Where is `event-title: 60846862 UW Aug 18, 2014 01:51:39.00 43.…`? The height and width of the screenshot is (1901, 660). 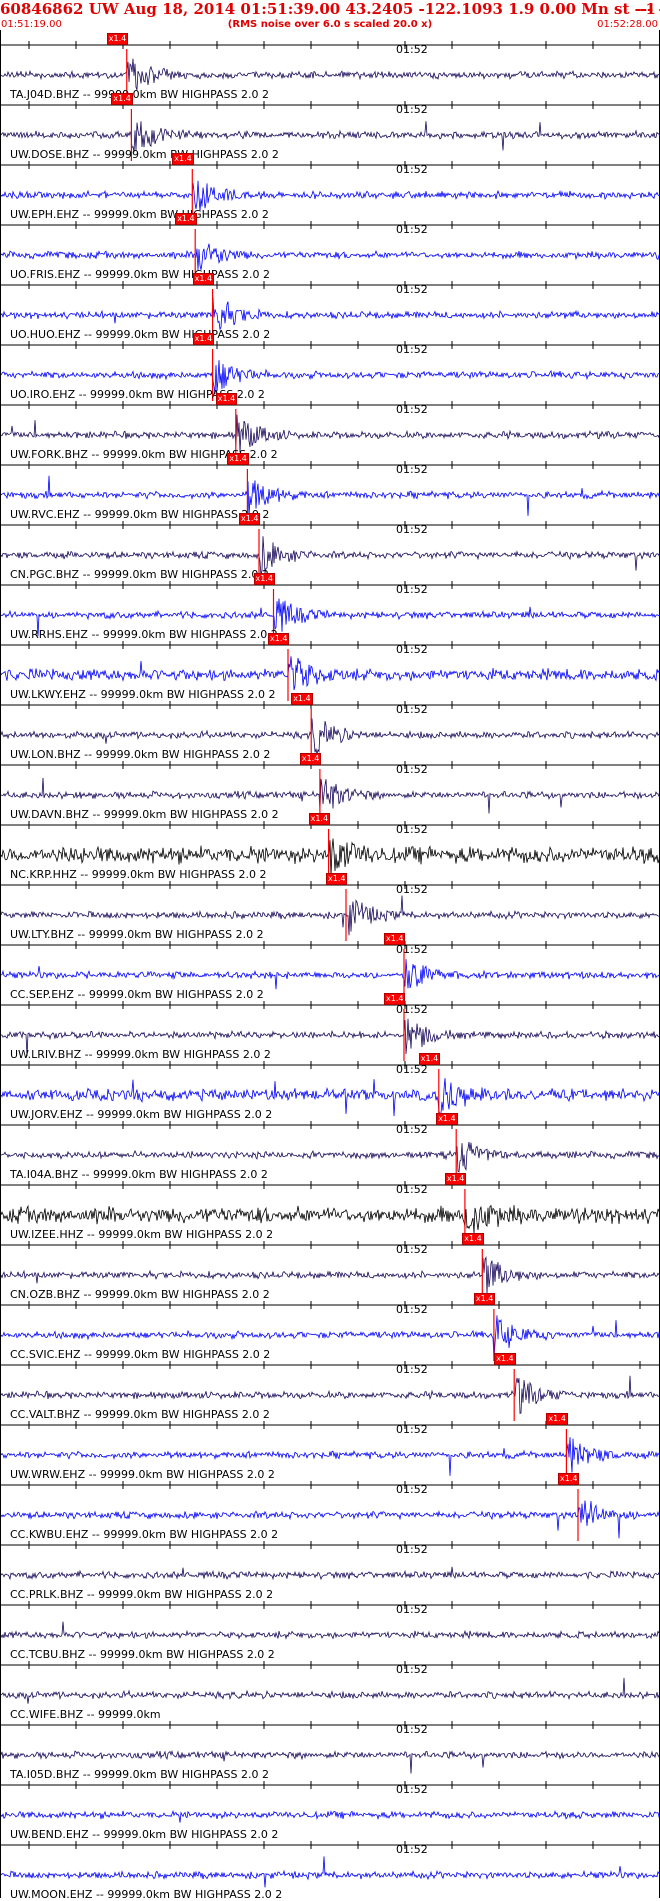 event-title: 60846862 UW Aug 18, 2014 01:51:39.00 43.… is located at coordinates (330, 9).